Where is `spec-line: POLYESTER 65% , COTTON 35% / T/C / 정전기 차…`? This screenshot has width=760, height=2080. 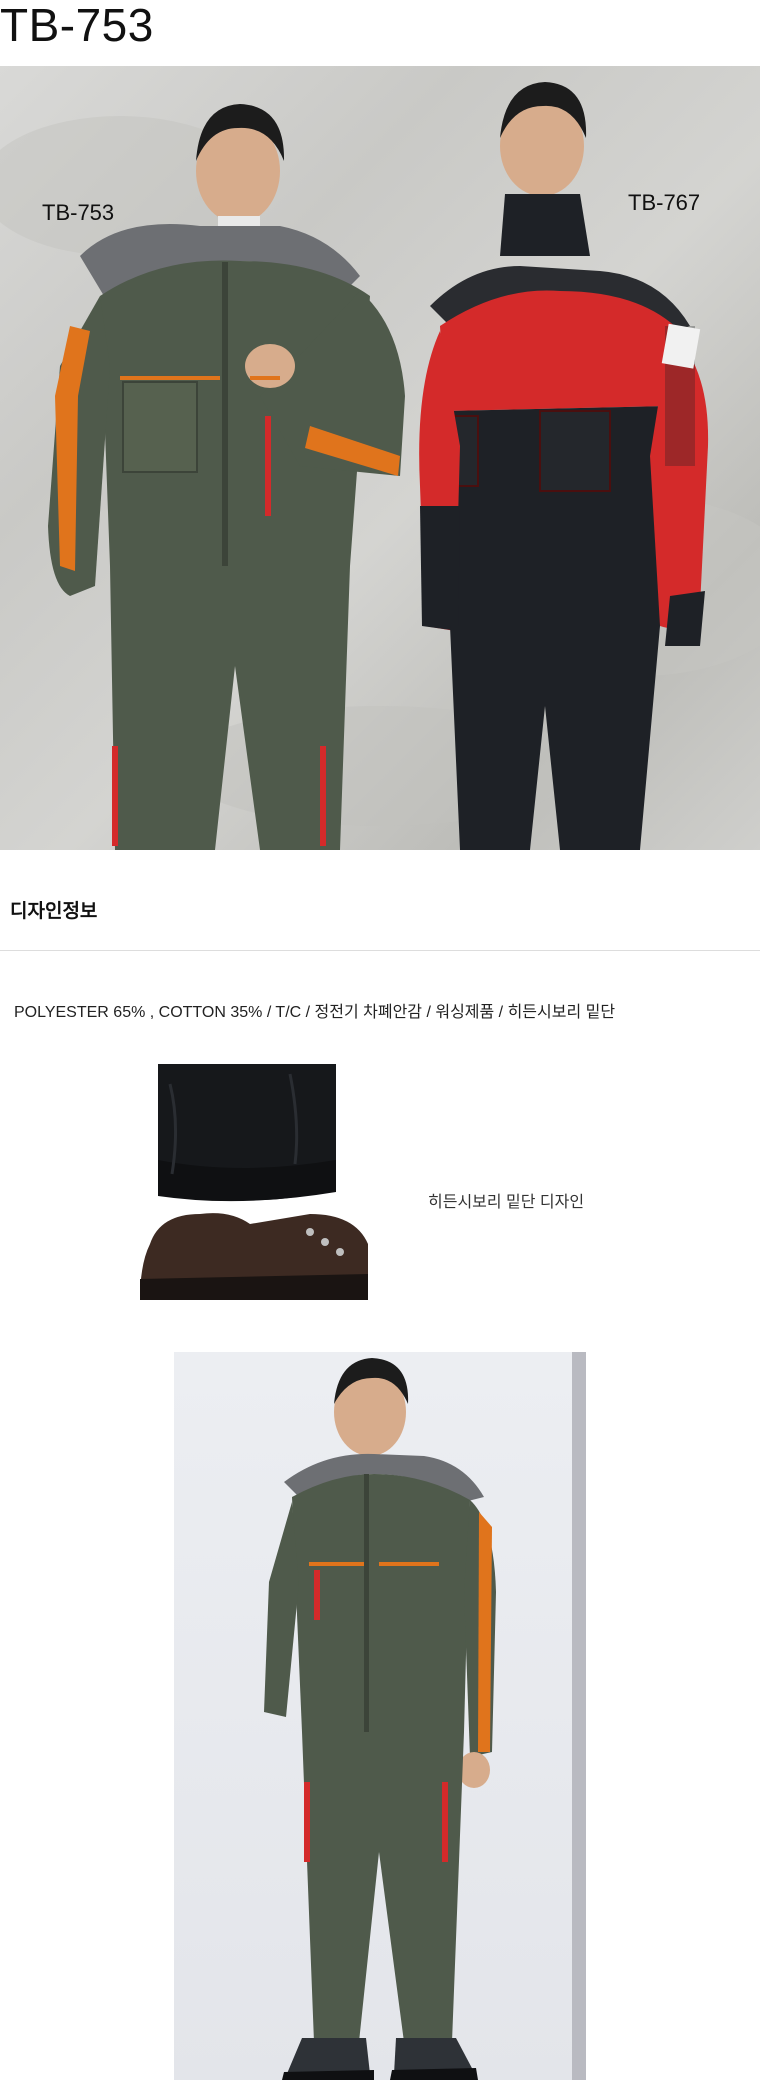 spec-line: POLYESTER 65% , COTTON 35% / T/C / 정전기 차… is located at coordinates (315, 1012).